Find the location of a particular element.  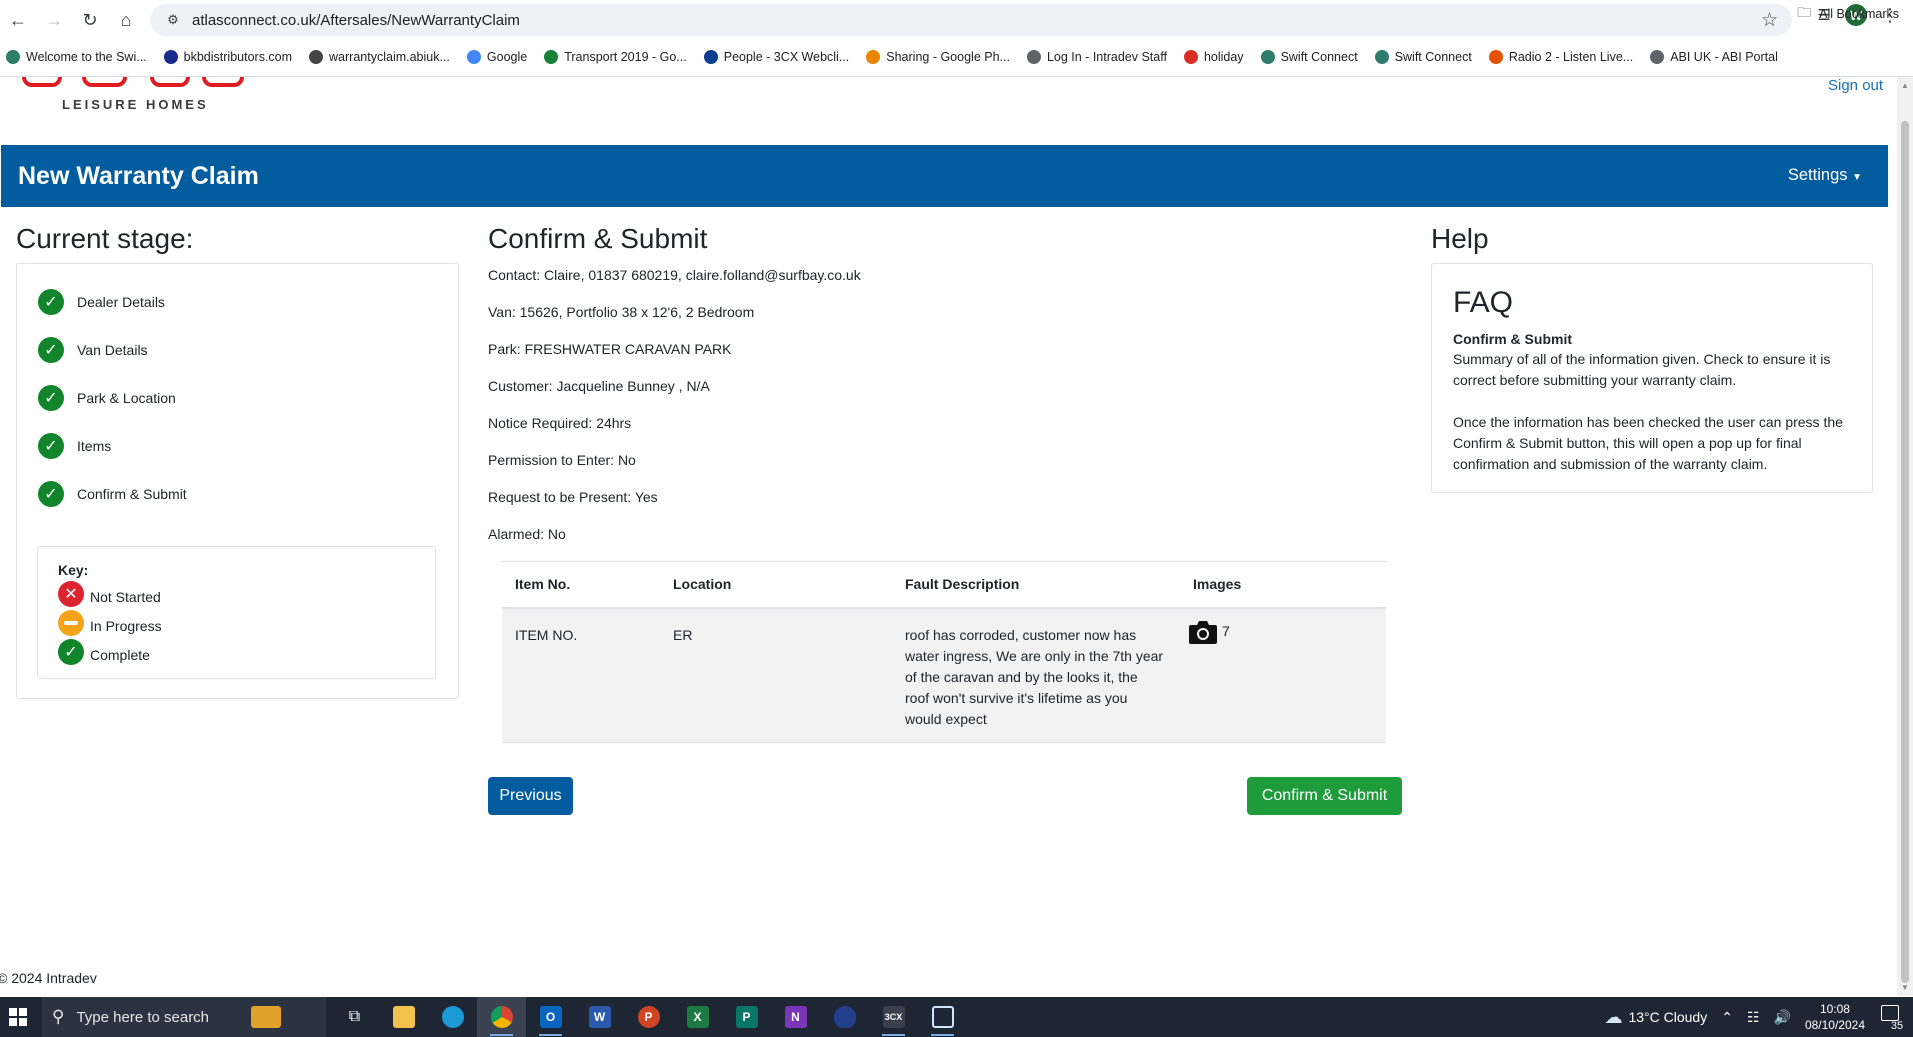

3cx-button: 3CX is located at coordinates (893, 1017).